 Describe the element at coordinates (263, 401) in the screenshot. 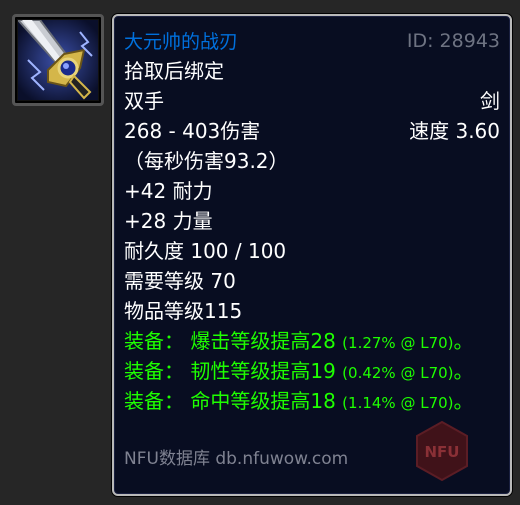

I see `equip-text: 命中等级提高18` at that location.